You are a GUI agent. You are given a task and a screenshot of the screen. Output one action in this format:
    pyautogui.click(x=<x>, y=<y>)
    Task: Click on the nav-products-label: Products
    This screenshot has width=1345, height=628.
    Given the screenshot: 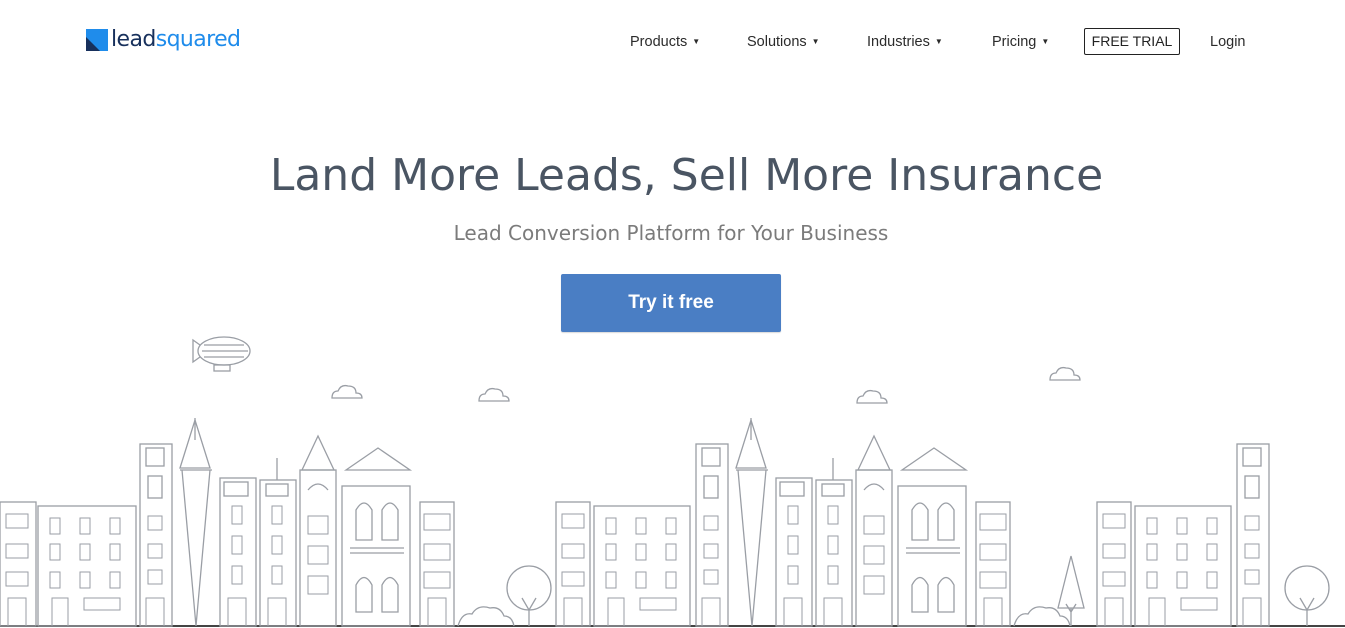 What is the action you would take?
    pyautogui.click(x=659, y=42)
    